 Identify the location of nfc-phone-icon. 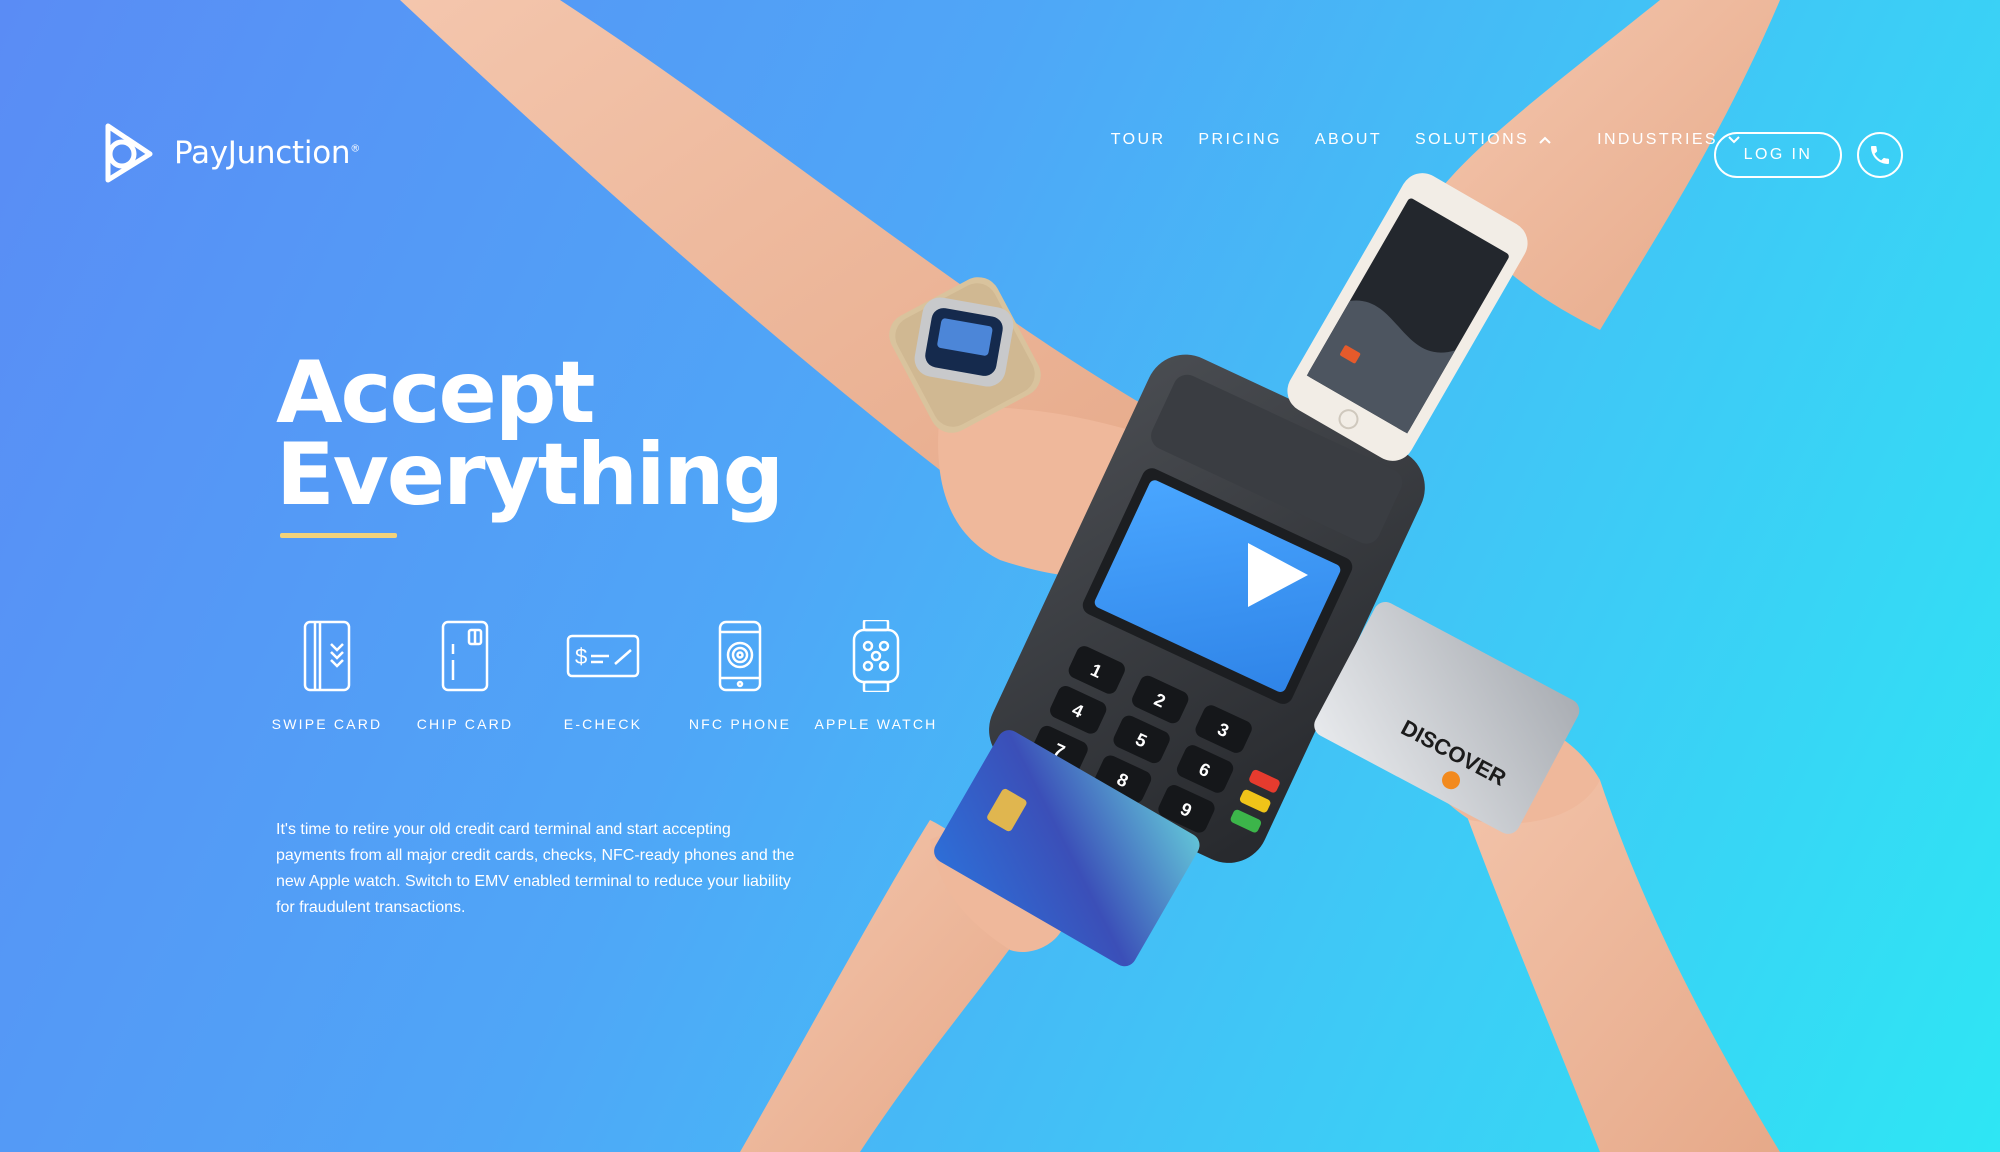
(740, 656).